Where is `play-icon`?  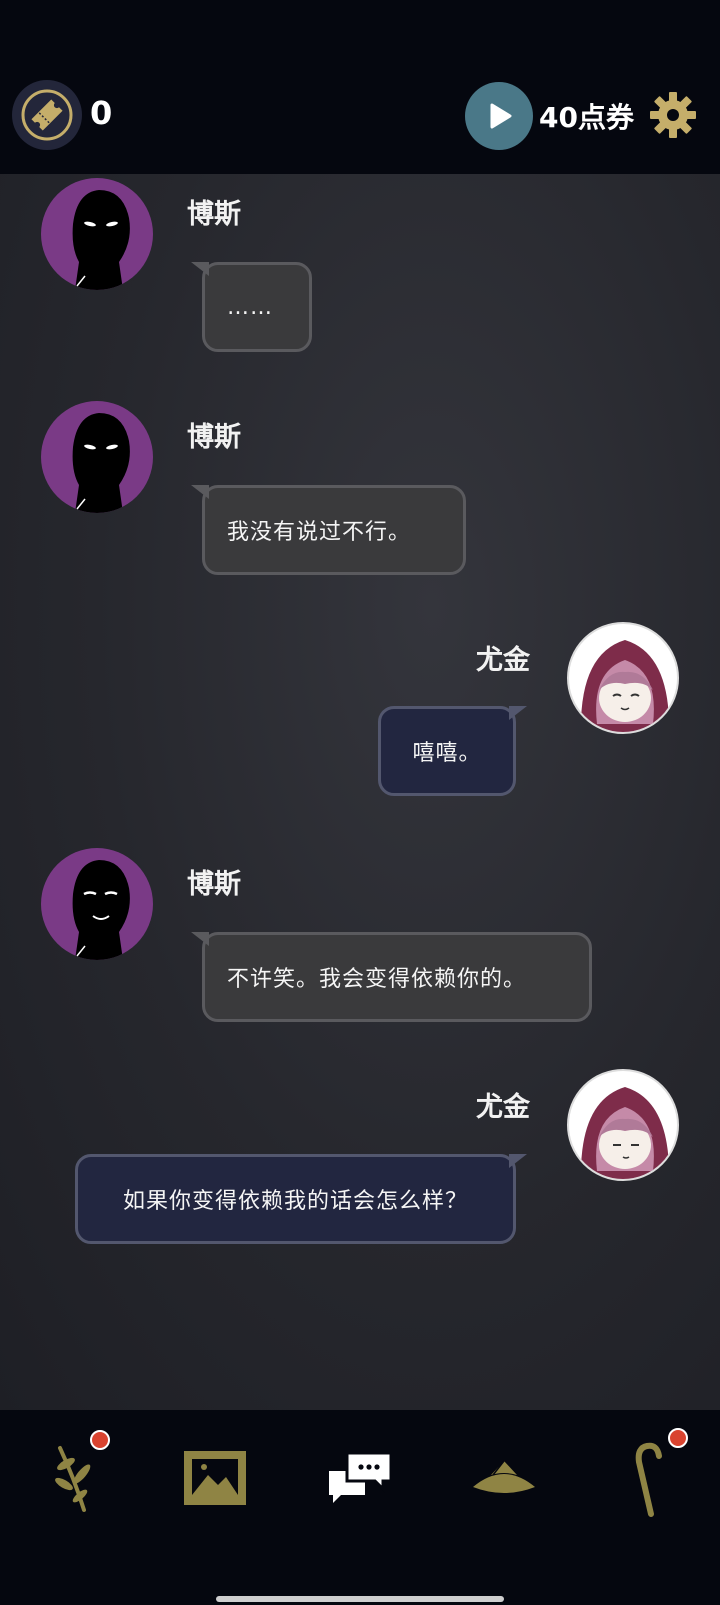 play-icon is located at coordinates (501, 116).